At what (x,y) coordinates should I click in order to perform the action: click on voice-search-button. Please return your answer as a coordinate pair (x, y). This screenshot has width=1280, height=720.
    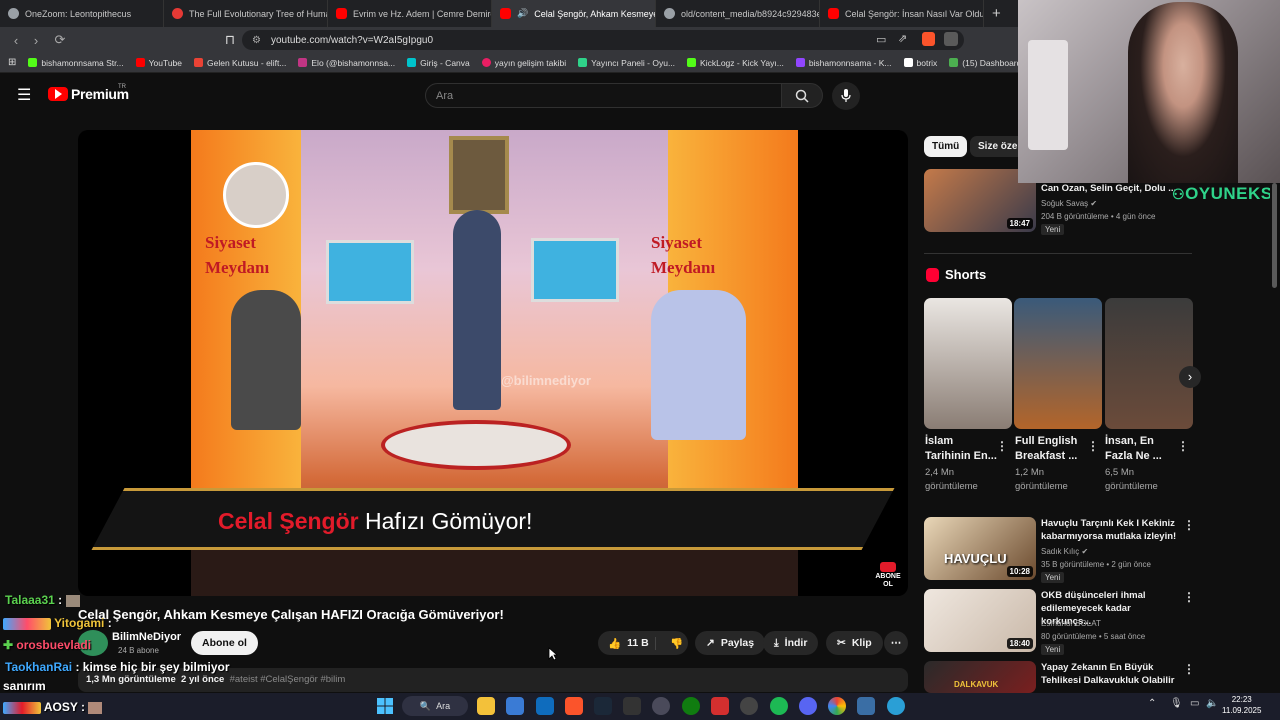
    Looking at the image, I should click on (846, 96).